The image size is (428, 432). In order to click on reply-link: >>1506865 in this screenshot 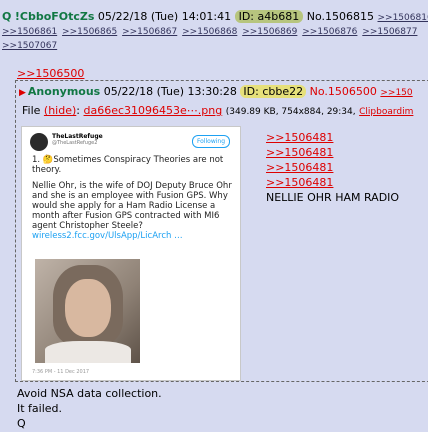, I will do `click(89, 32)`.